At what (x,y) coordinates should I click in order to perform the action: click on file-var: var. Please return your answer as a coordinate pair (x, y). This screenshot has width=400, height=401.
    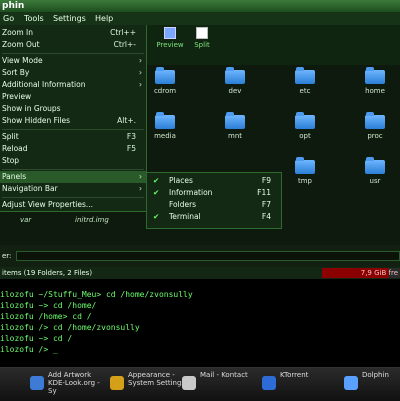
    Looking at the image, I should click on (25, 220).